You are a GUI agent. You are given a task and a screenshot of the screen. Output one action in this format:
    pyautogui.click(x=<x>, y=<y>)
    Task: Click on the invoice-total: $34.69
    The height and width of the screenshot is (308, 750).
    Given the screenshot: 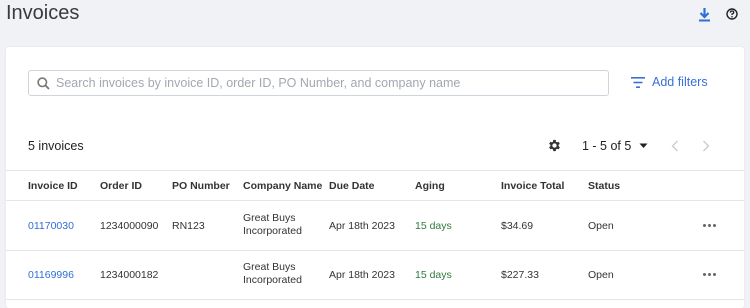 What is the action you would take?
    pyautogui.click(x=517, y=226)
    